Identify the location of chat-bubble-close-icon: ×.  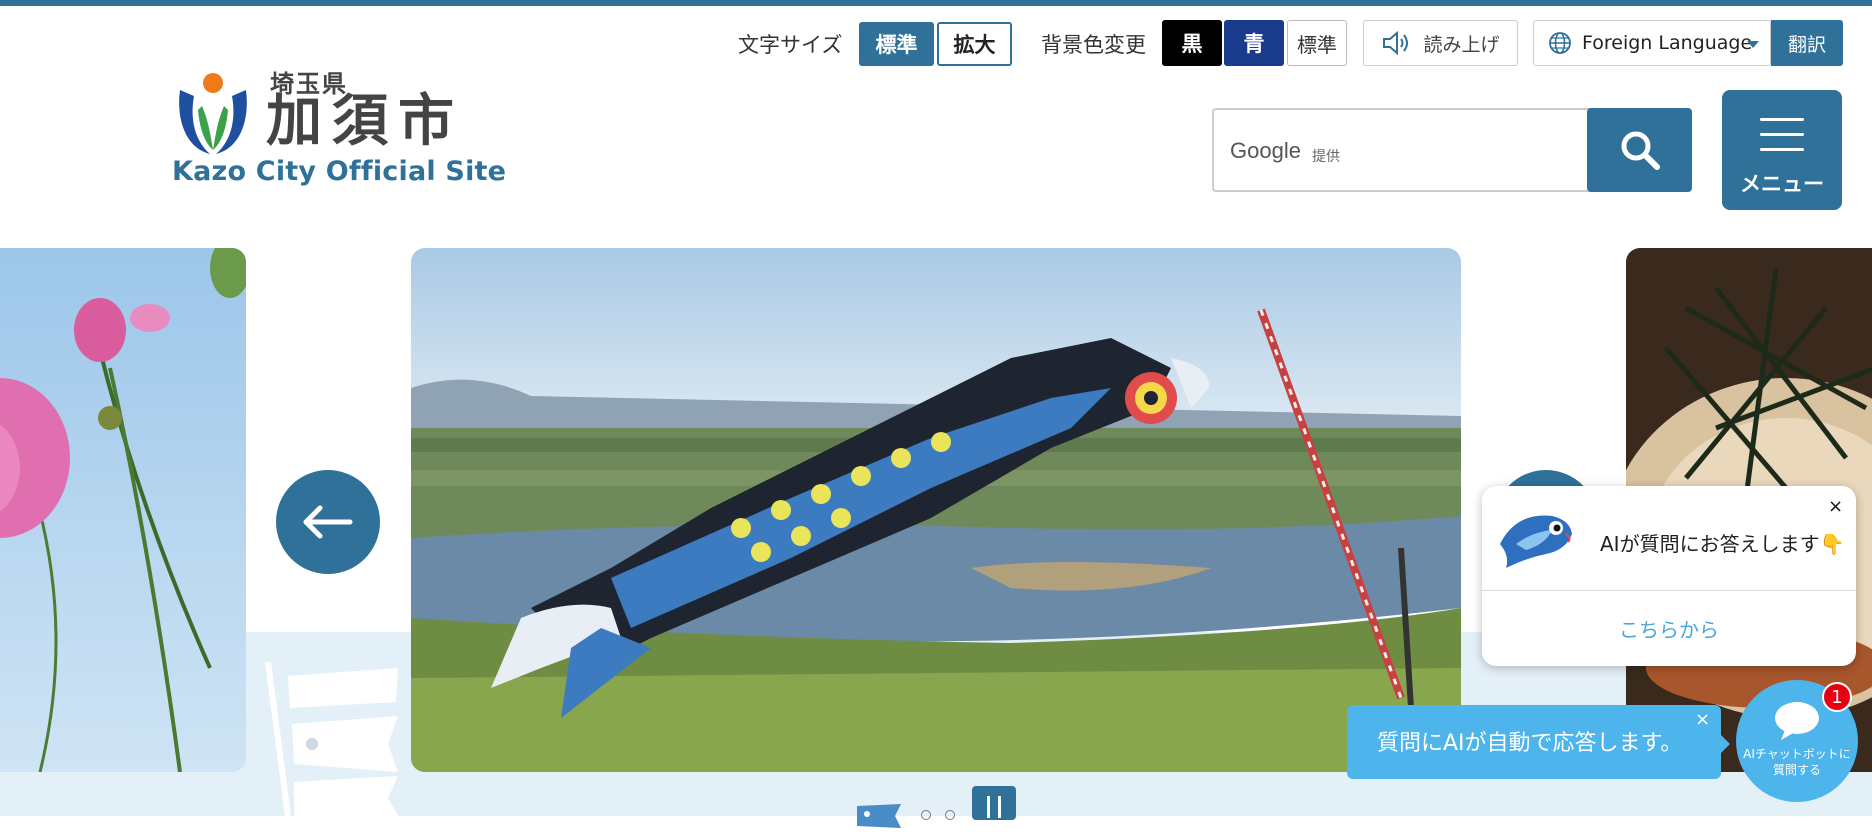
(1702, 719).